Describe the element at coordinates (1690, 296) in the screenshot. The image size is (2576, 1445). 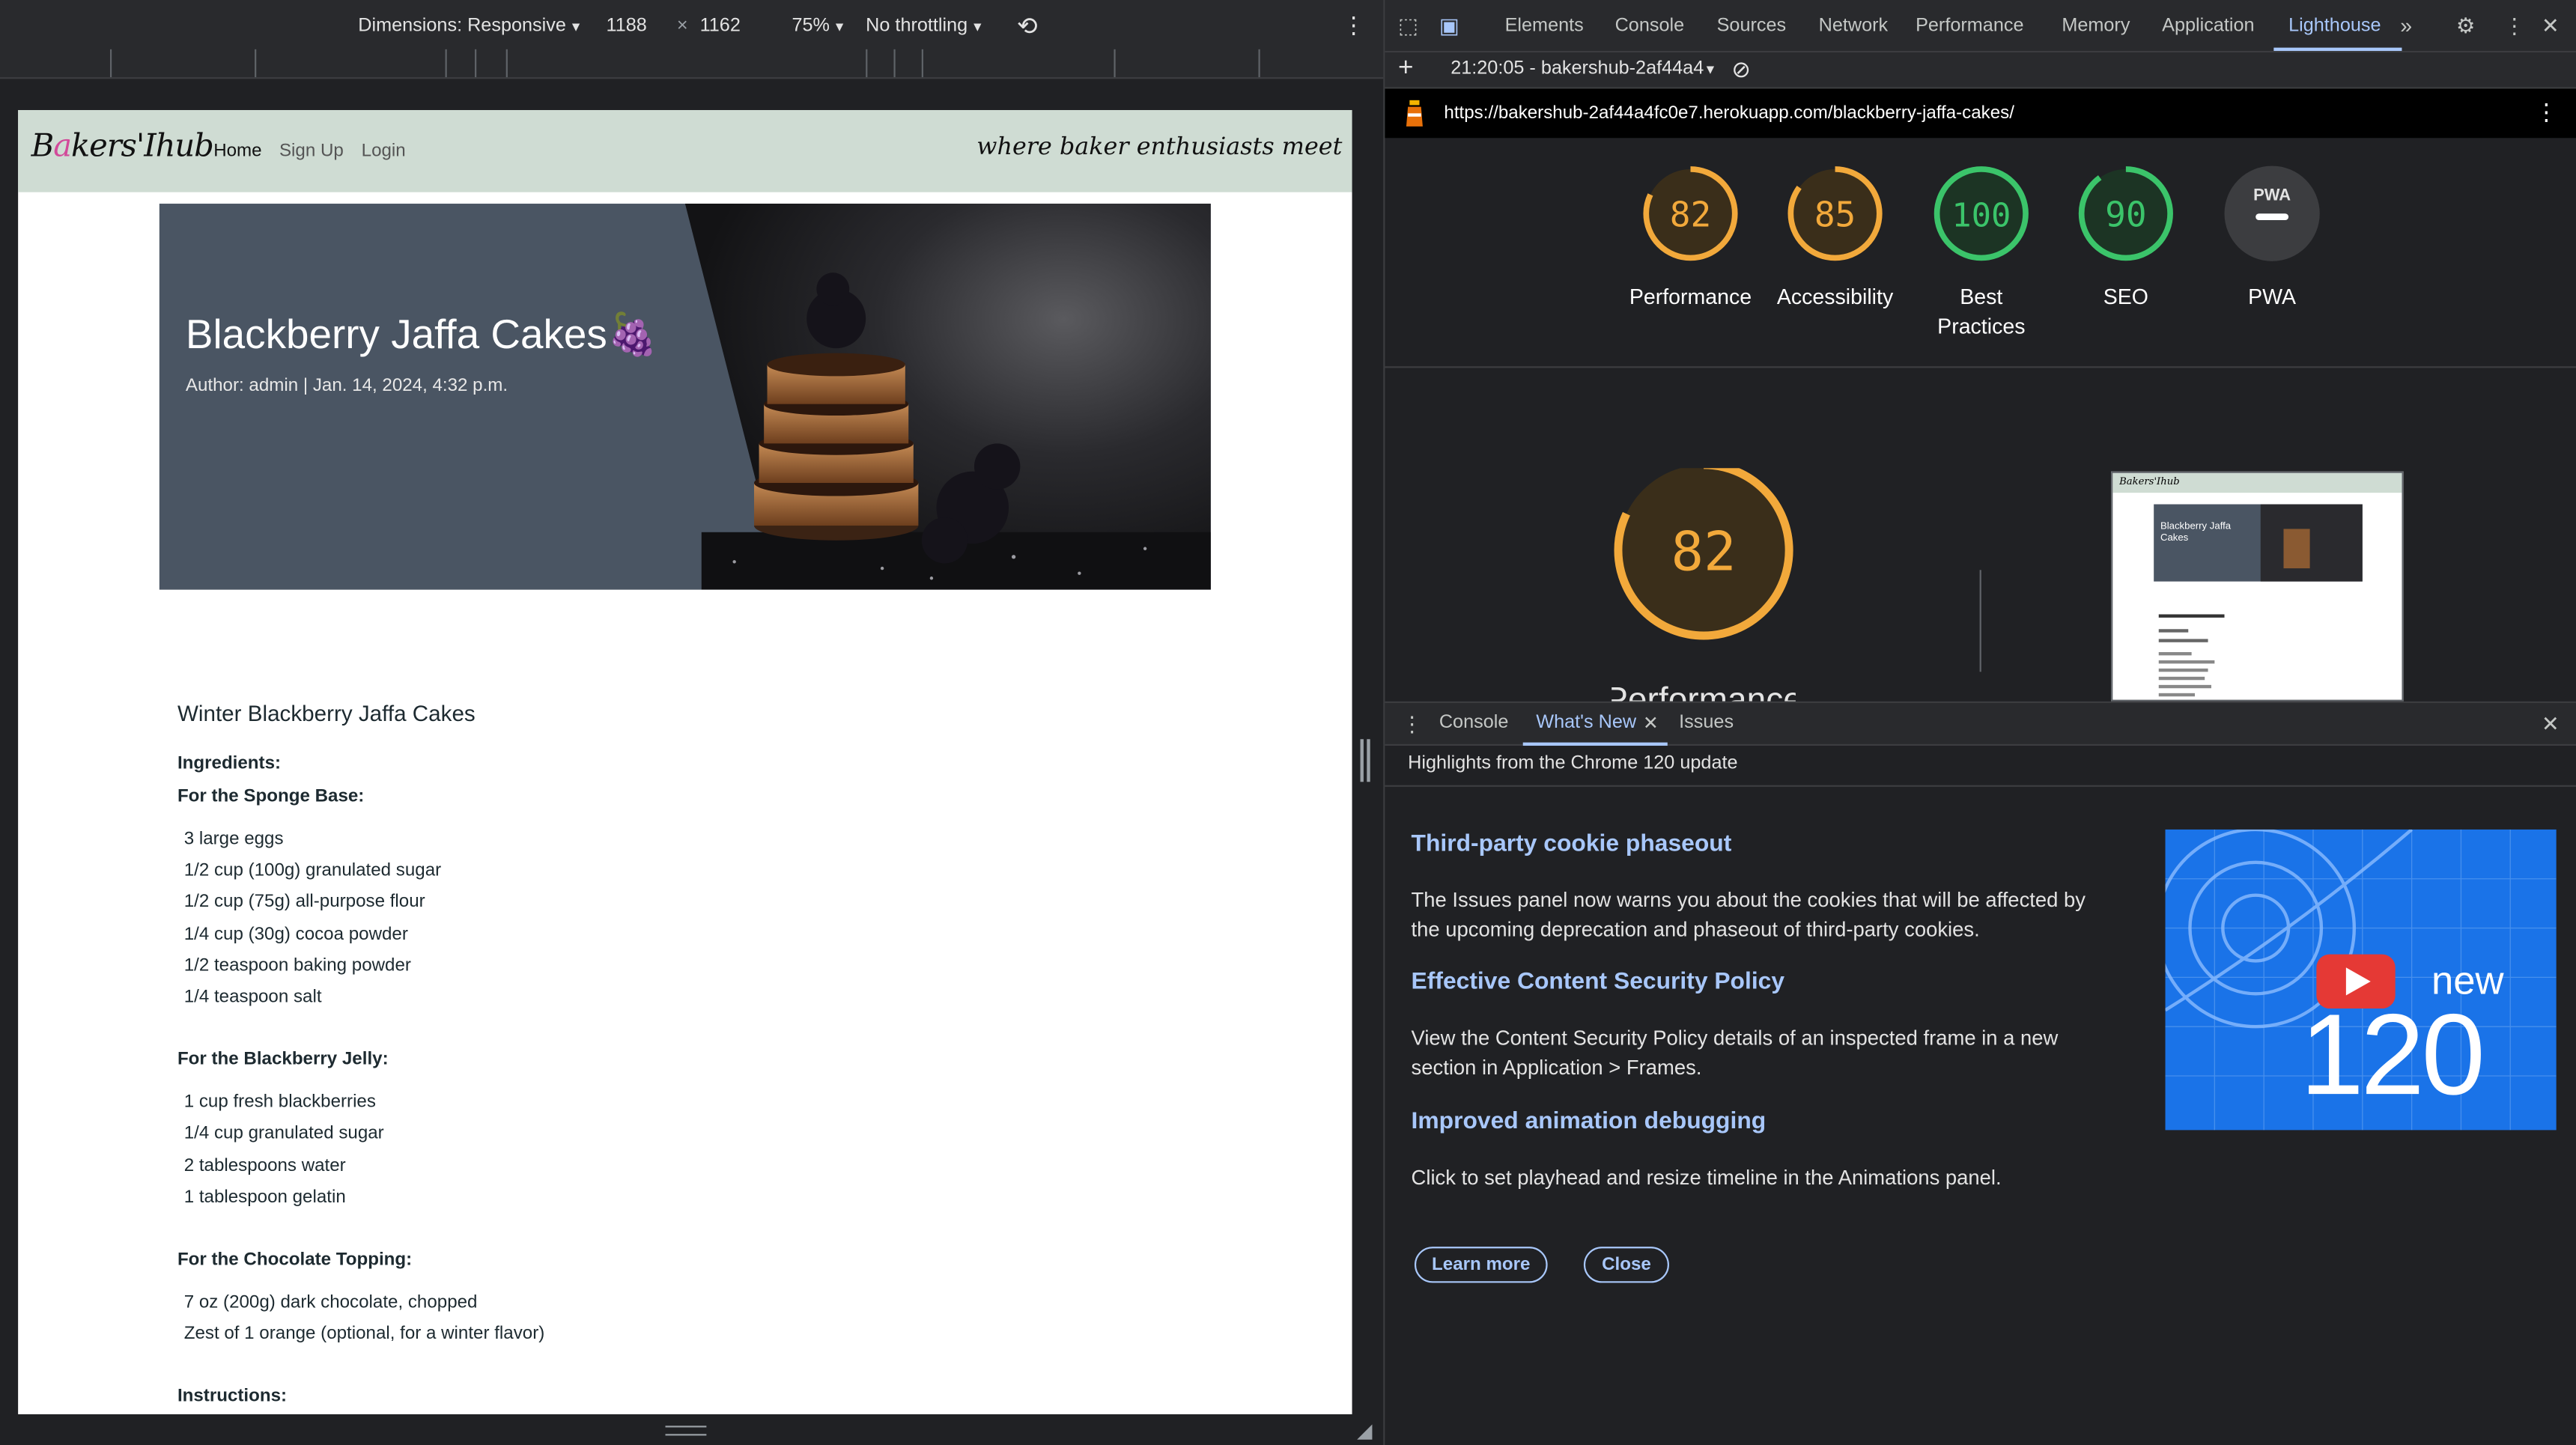
I see `gauge-label: Performance` at that location.